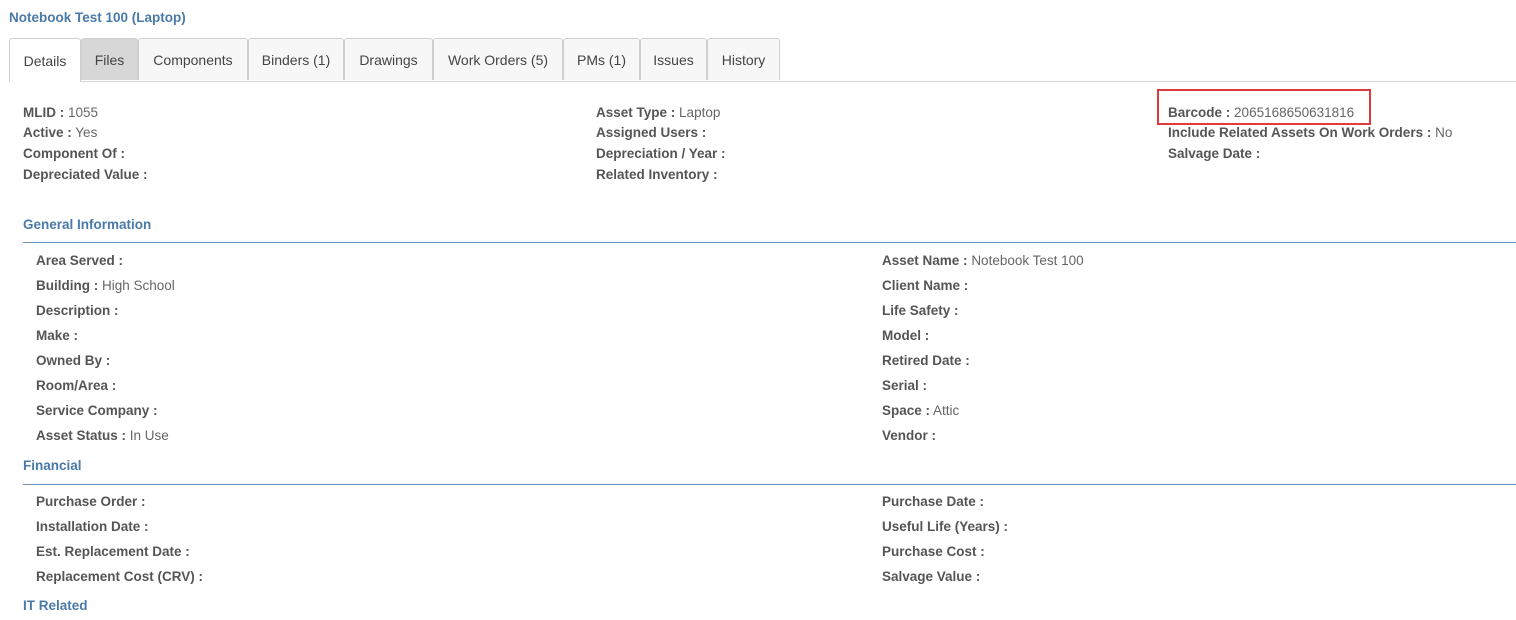  I want to click on depreciated-value-field: Depreciated Value :, so click(85, 174).